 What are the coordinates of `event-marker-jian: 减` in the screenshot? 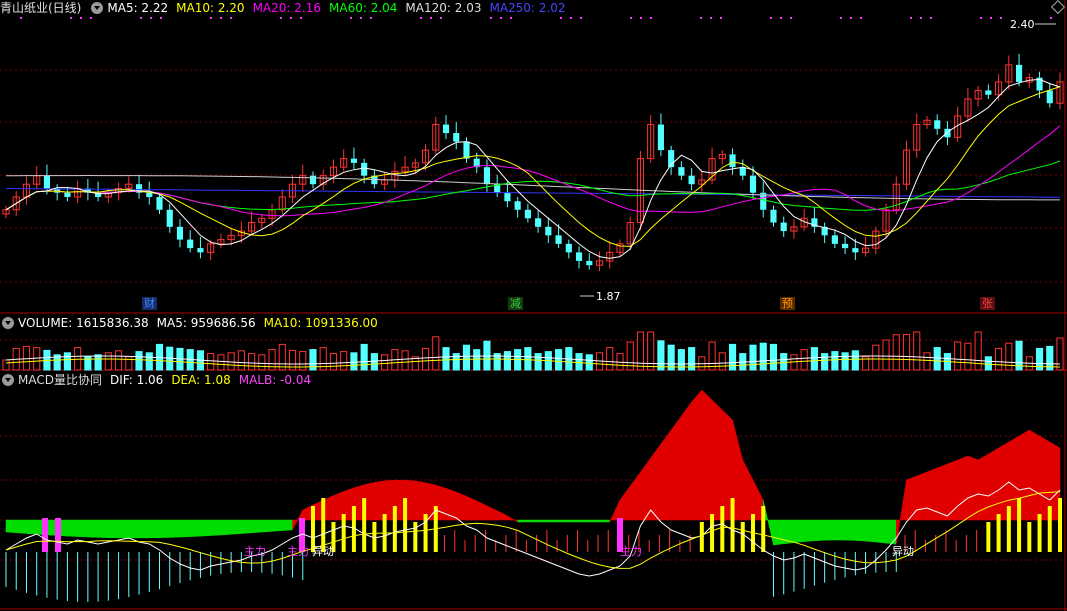 It's located at (515, 303).